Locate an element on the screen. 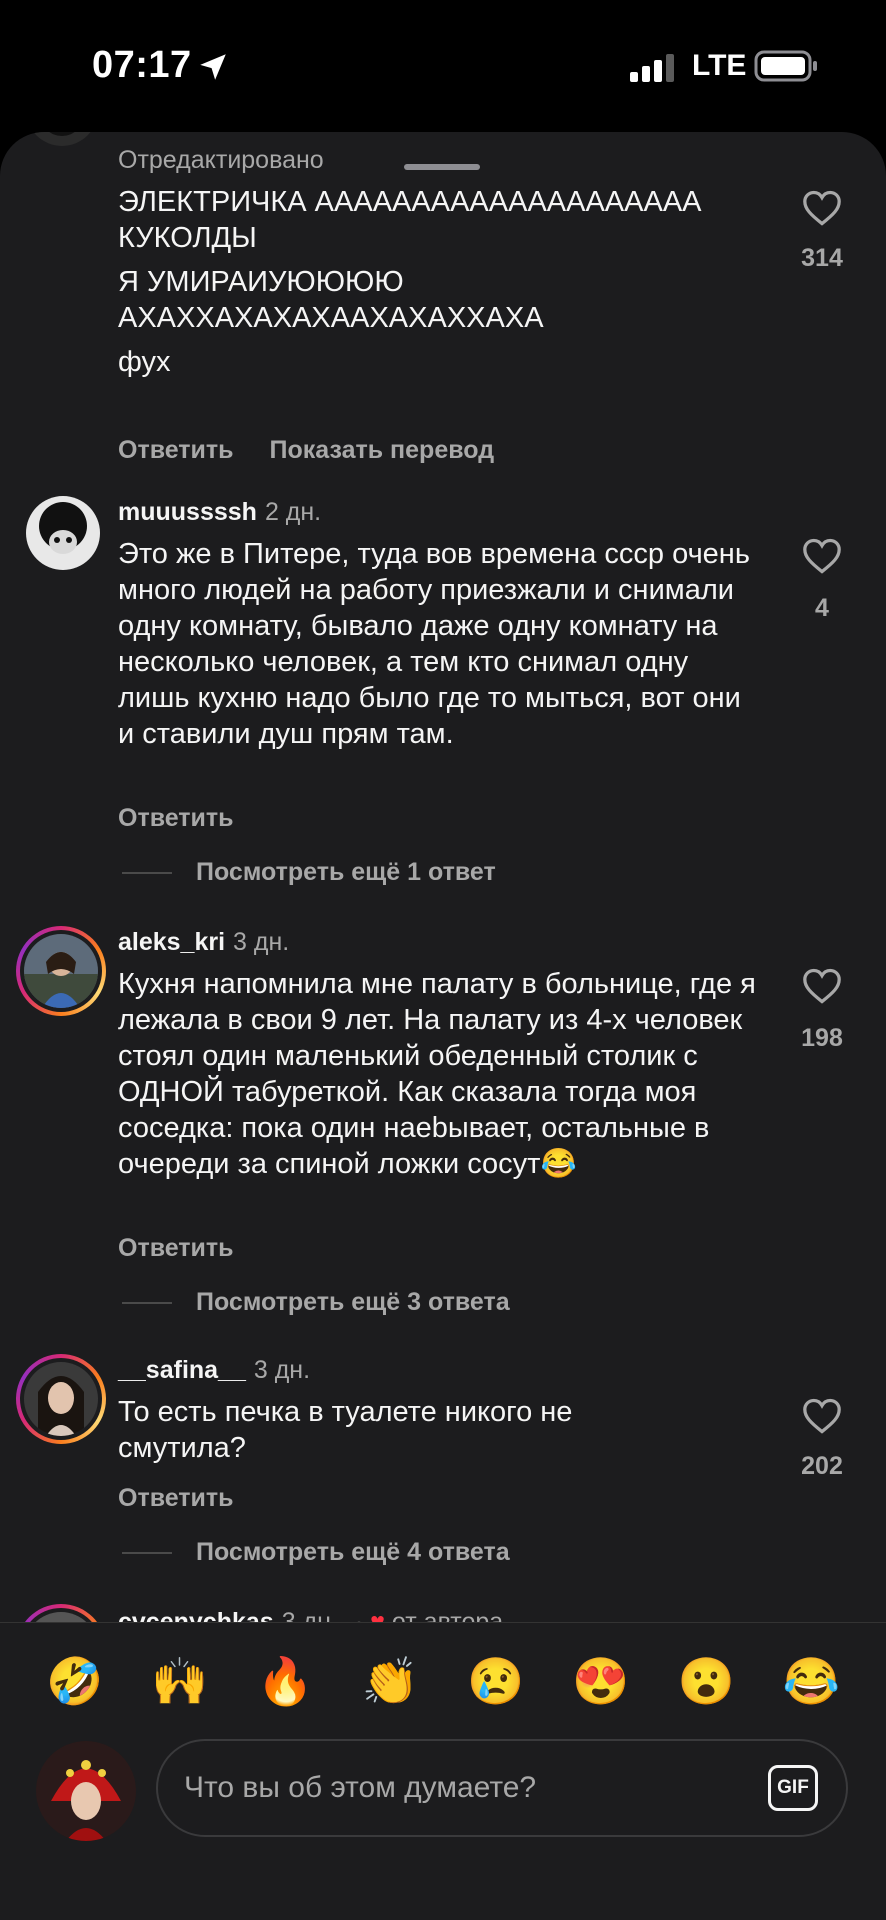 The height and width of the screenshot is (1920, 886). view-more-replies-label: Посмотреть ещё 1 ответ is located at coordinates (346, 872).